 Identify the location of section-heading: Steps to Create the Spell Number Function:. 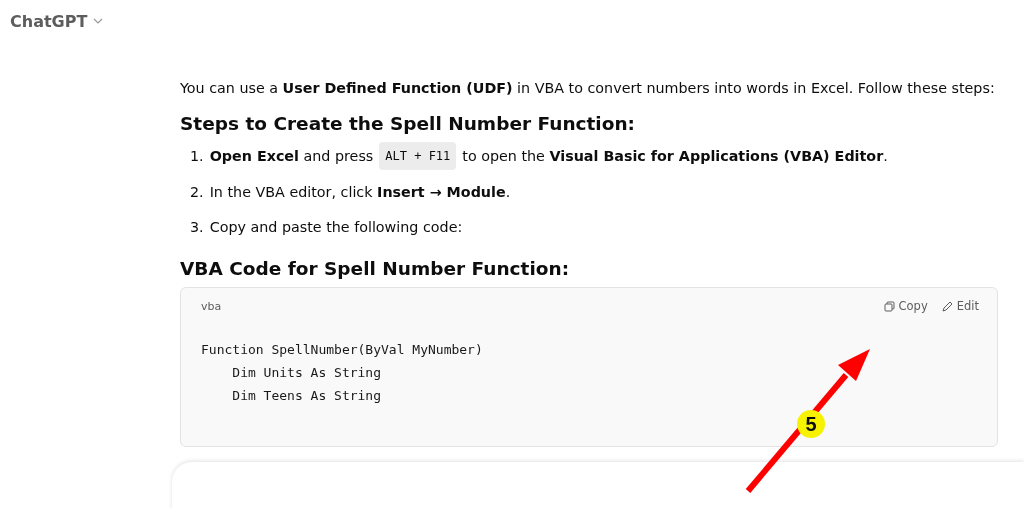
(408, 123).